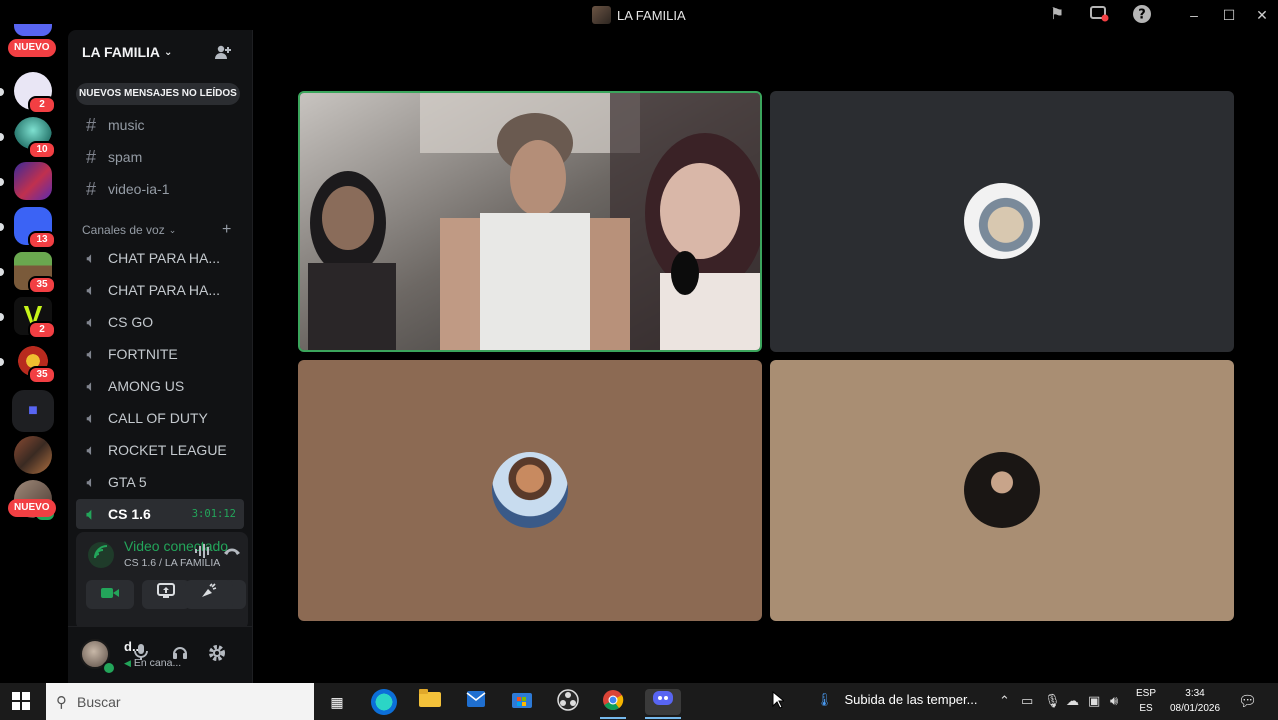 The width and height of the screenshot is (1278, 720). What do you see at coordinates (1195, 701) in the screenshot?
I see `system-clock: 3:34 08/01/2026` at bounding box center [1195, 701].